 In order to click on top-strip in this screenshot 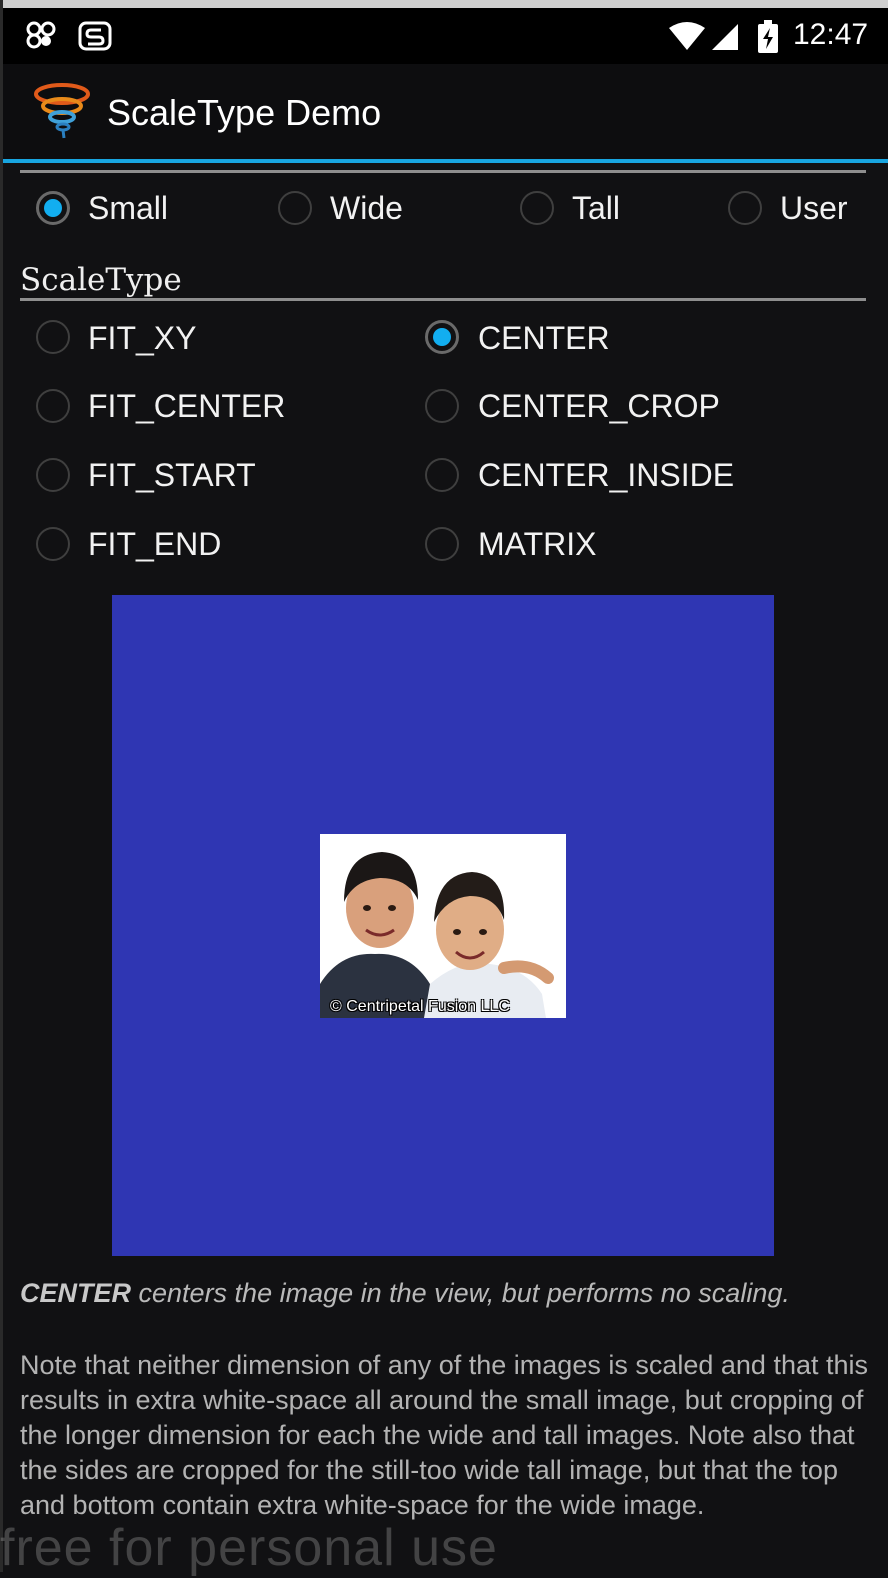, I will do `click(444, 4)`.